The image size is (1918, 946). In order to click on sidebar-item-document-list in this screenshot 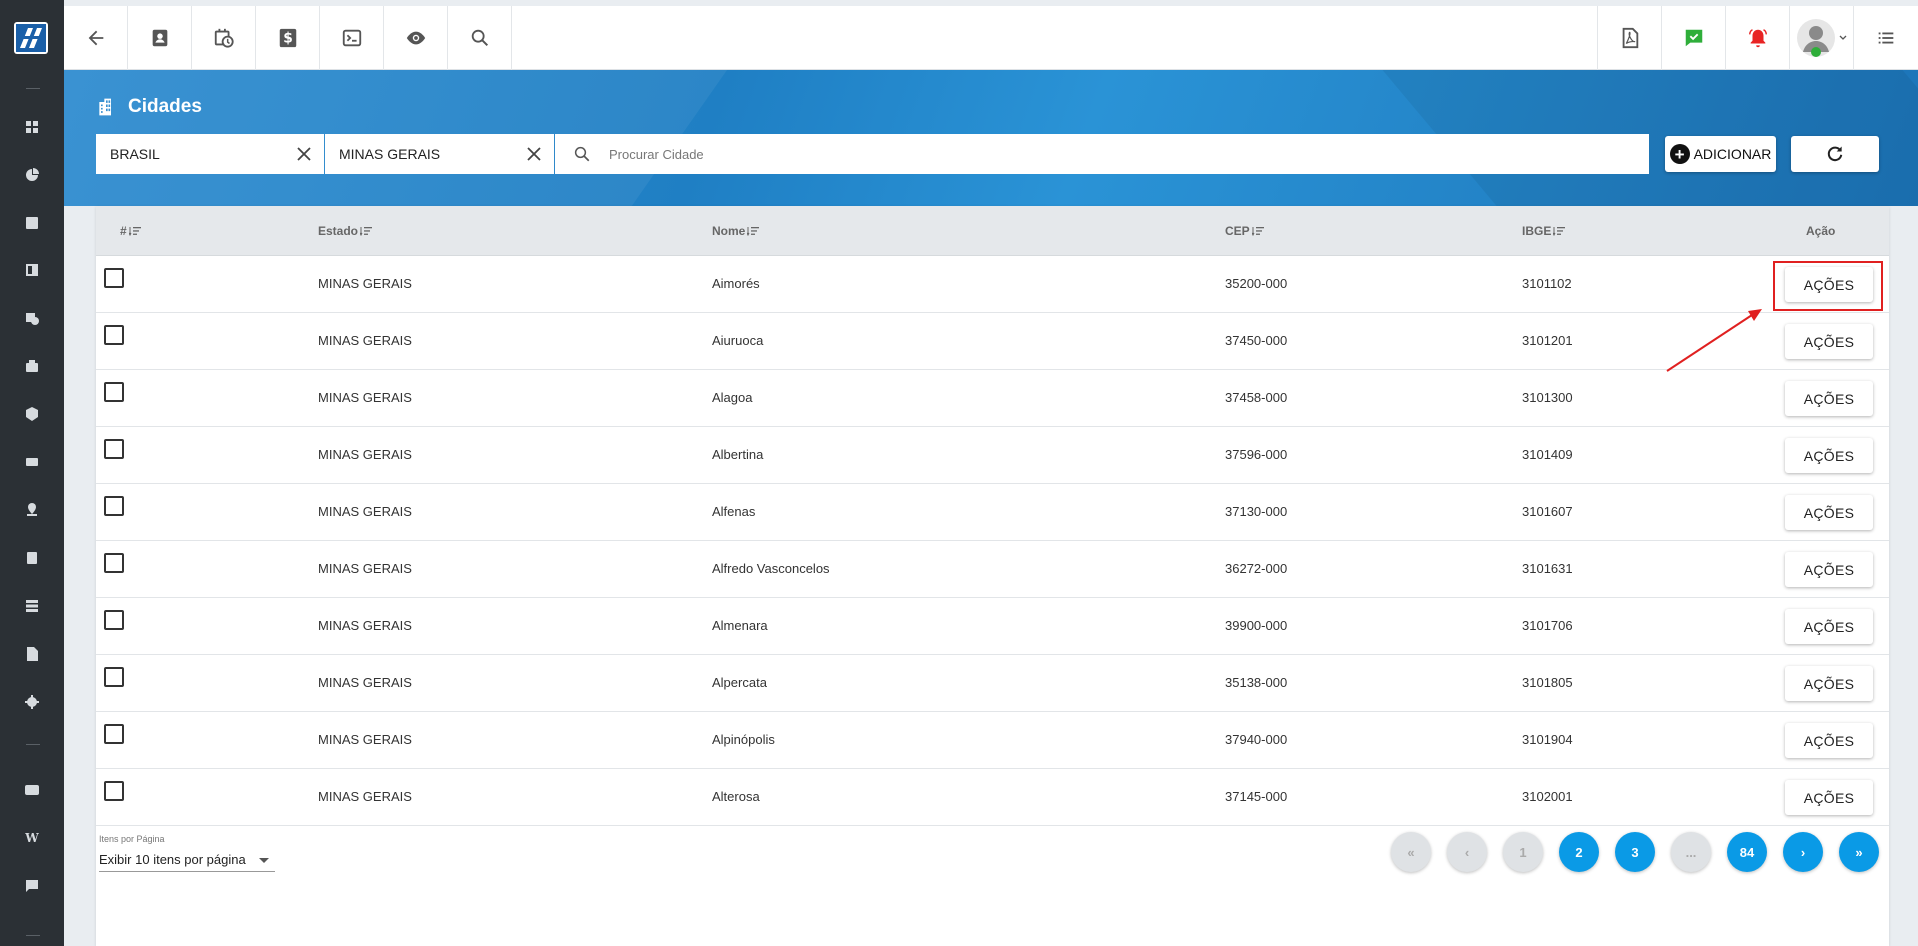, I will do `click(32, 558)`.